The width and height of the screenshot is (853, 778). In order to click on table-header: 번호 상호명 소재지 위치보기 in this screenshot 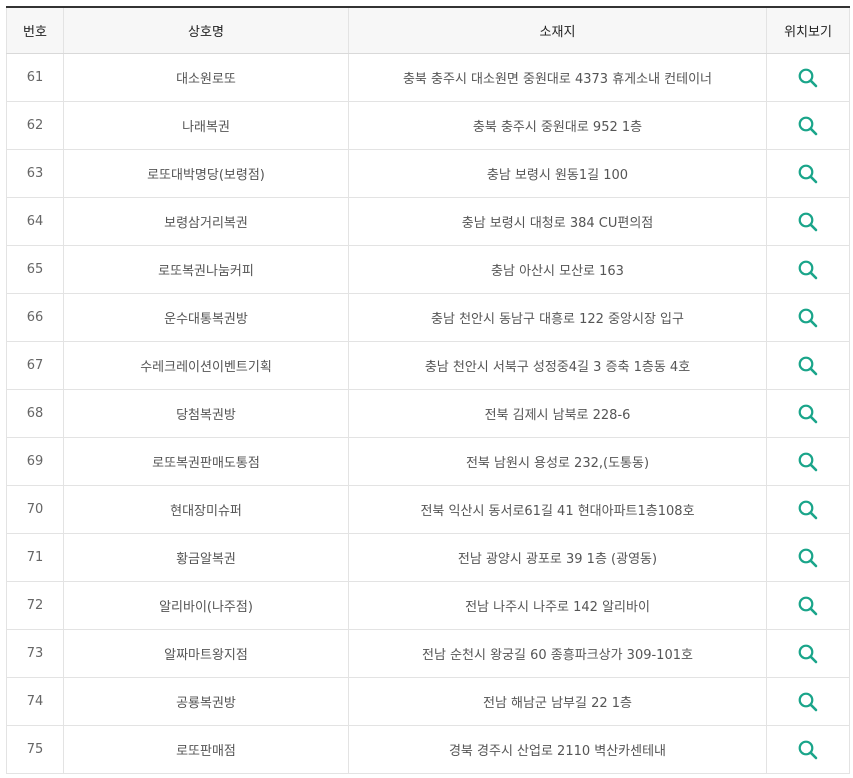, I will do `click(428, 30)`.